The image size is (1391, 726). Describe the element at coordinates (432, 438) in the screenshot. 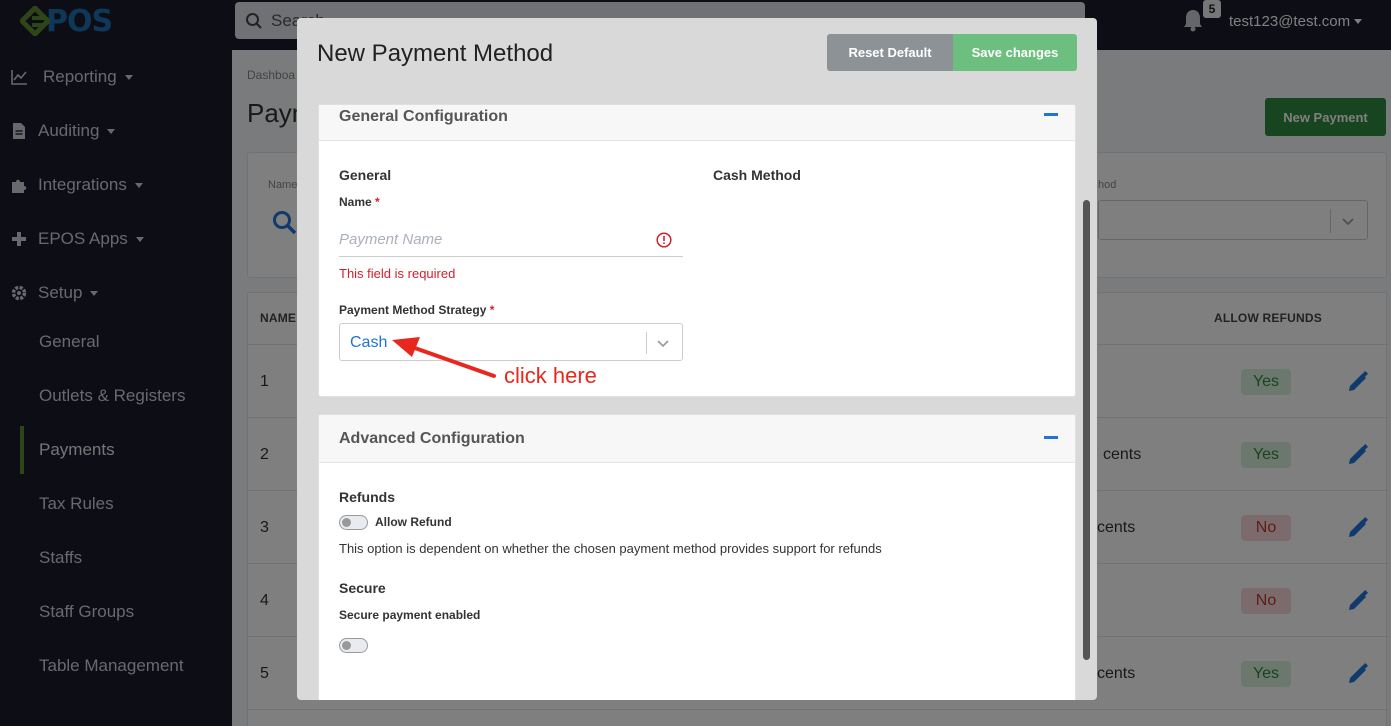

I see `card-title: Advanced Configuration` at that location.